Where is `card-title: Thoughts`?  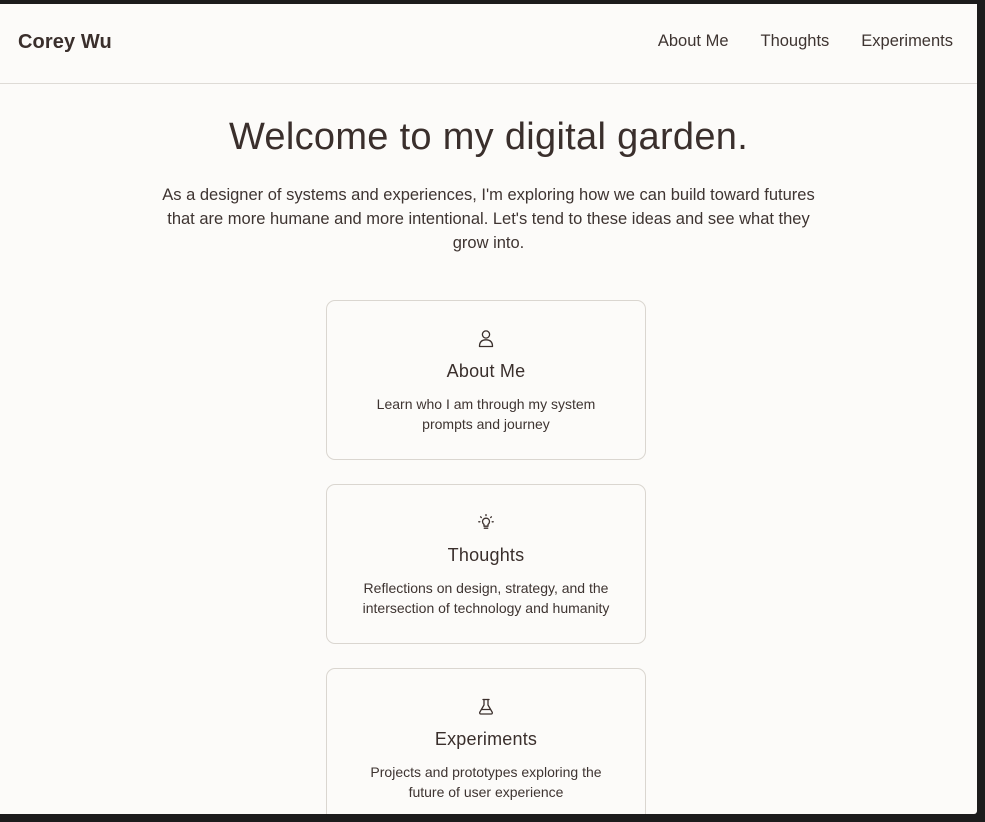 card-title: Thoughts is located at coordinates (486, 555).